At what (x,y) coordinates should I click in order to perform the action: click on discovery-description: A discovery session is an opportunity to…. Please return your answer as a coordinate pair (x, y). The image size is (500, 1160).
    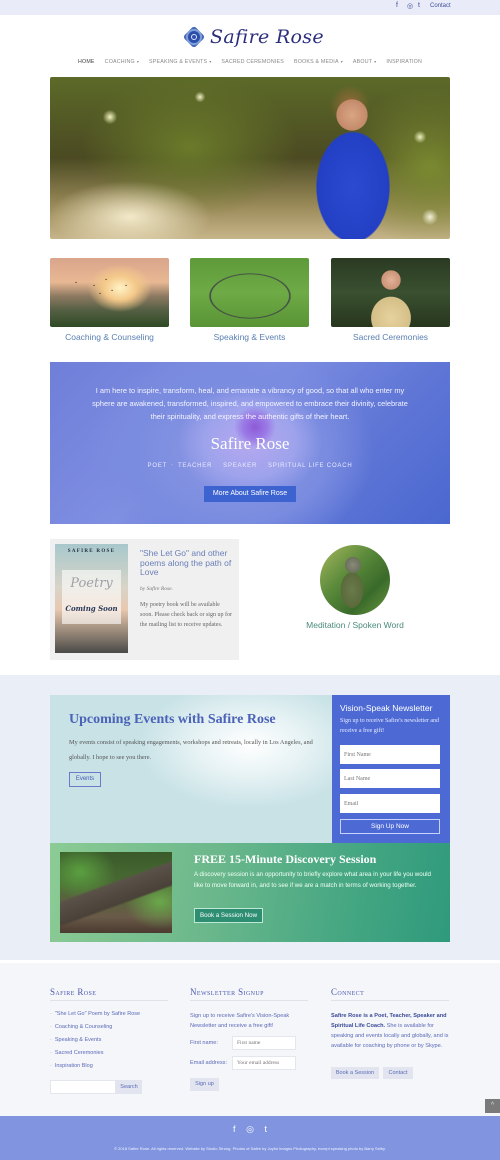
    Looking at the image, I should click on (312, 880).